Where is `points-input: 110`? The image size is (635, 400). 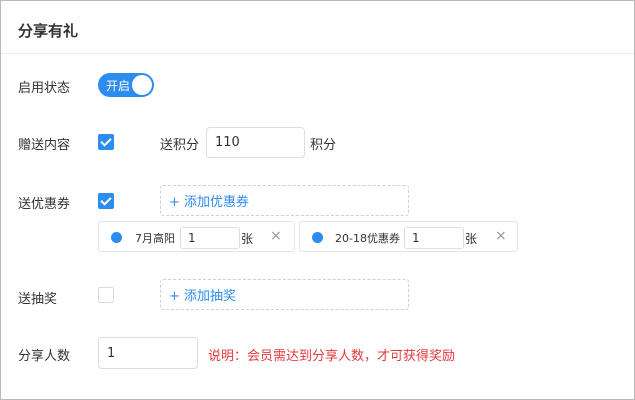 points-input: 110 is located at coordinates (255, 142).